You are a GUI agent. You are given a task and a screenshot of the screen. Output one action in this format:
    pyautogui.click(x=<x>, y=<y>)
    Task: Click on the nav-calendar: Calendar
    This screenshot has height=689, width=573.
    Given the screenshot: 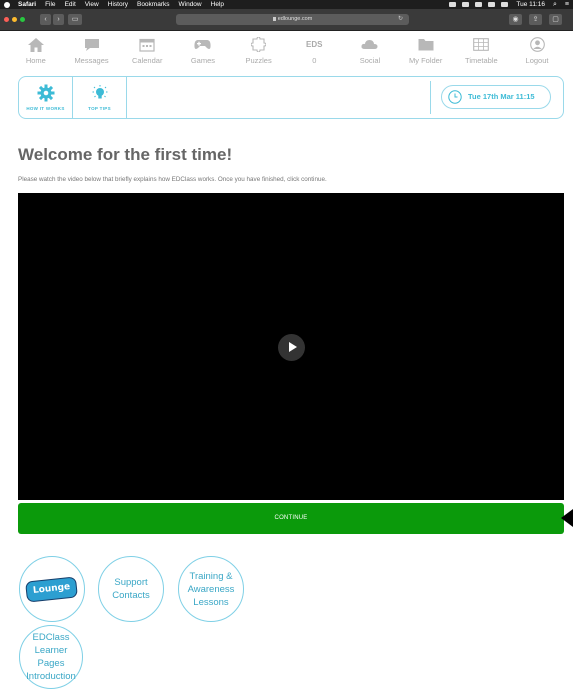 What is the action you would take?
    pyautogui.click(x=147, y=51)
    